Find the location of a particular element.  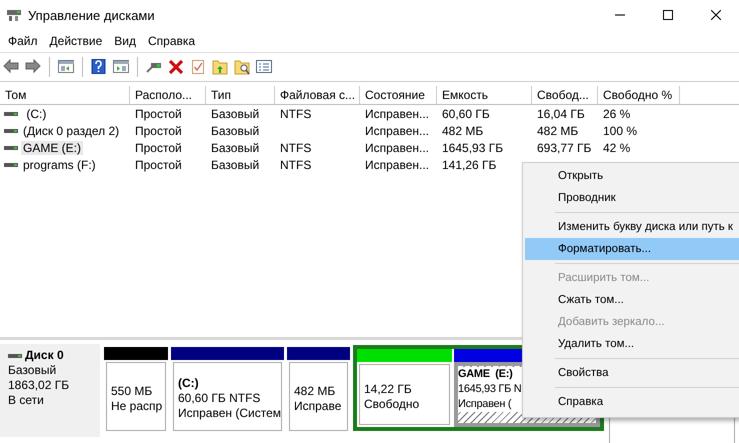

table-cell: 26 % is located at coordinates (616, 113).